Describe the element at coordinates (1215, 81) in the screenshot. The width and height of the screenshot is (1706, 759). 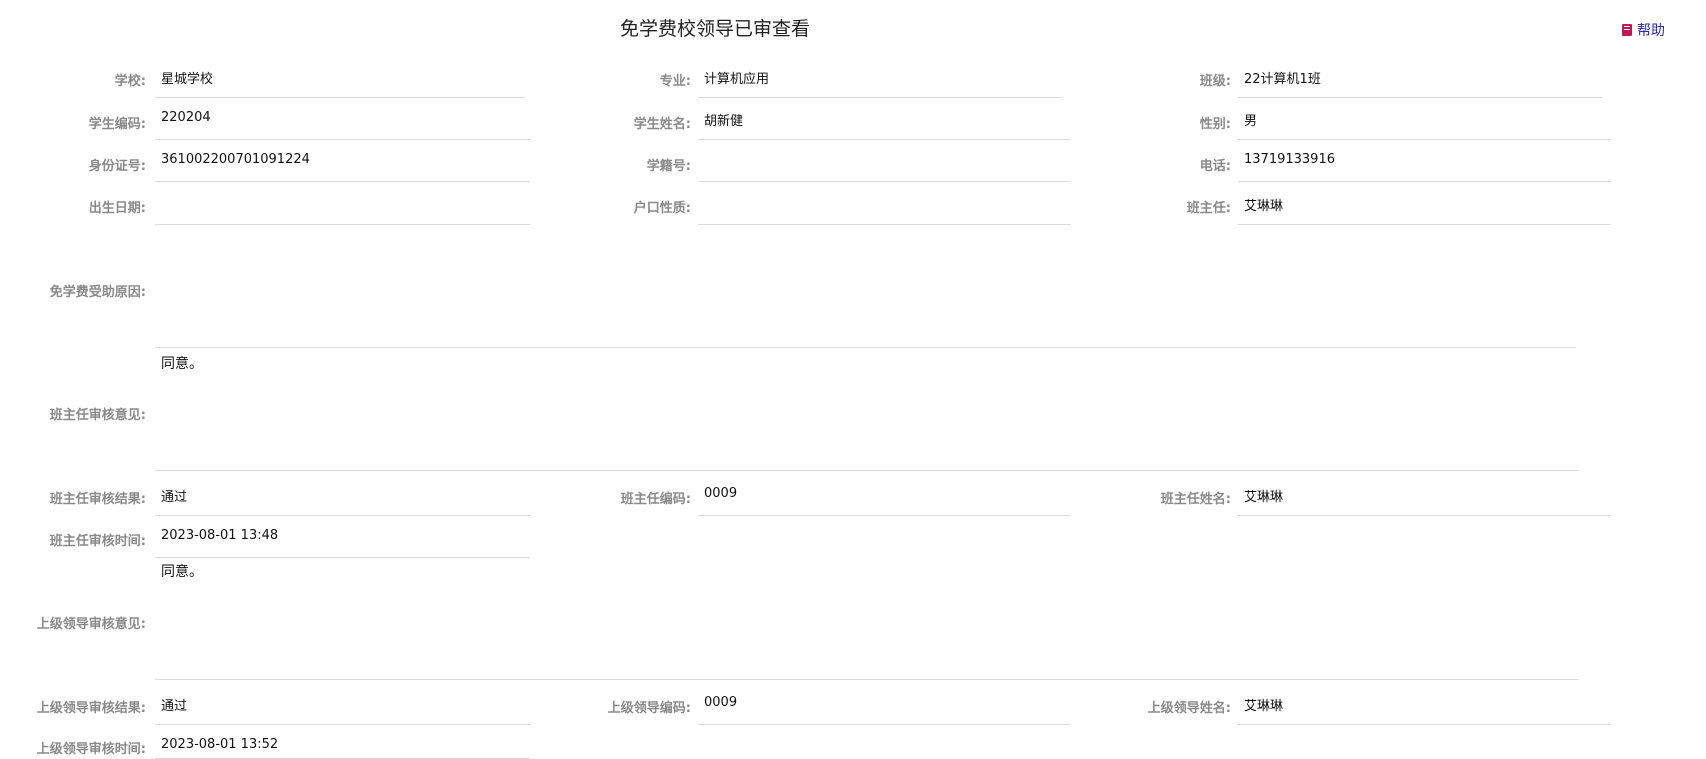
I see `class-label: 班级:` at that location.